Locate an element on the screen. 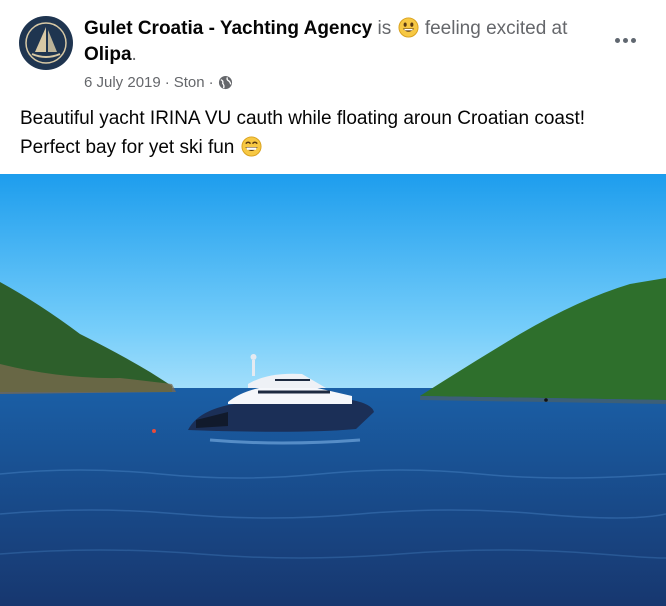 The height and width of the screenshot is (606, 666). activity-is-text: is is located at coordinates (384, 28).